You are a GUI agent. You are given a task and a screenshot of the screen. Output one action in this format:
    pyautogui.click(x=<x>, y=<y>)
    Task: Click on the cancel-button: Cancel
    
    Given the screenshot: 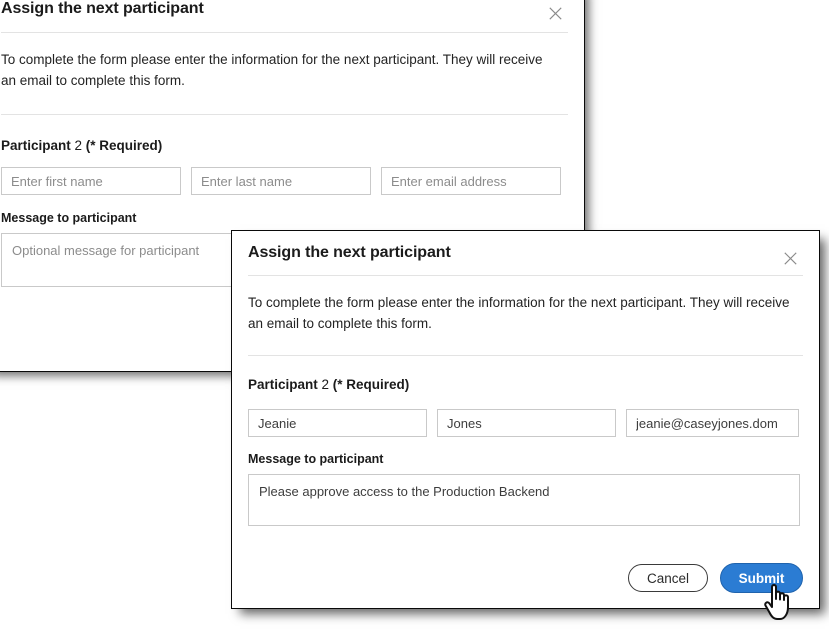 What is the action you would take?
    pyautogui.click(x=668, y=578)
    